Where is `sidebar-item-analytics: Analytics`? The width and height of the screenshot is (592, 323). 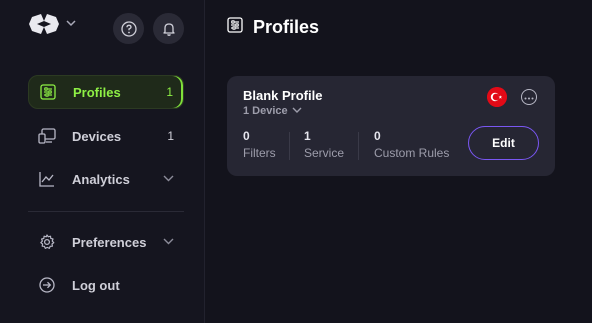
sidebar-item-analytics: Analytics is located at coordinates (106, 179).